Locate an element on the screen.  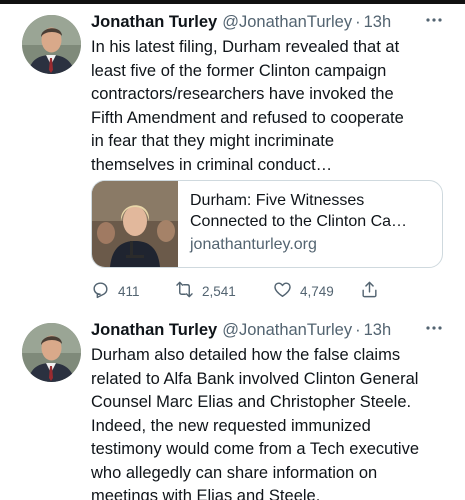
card-title-line: Durham: Five Witnesses is located at coordinates (277, 200).